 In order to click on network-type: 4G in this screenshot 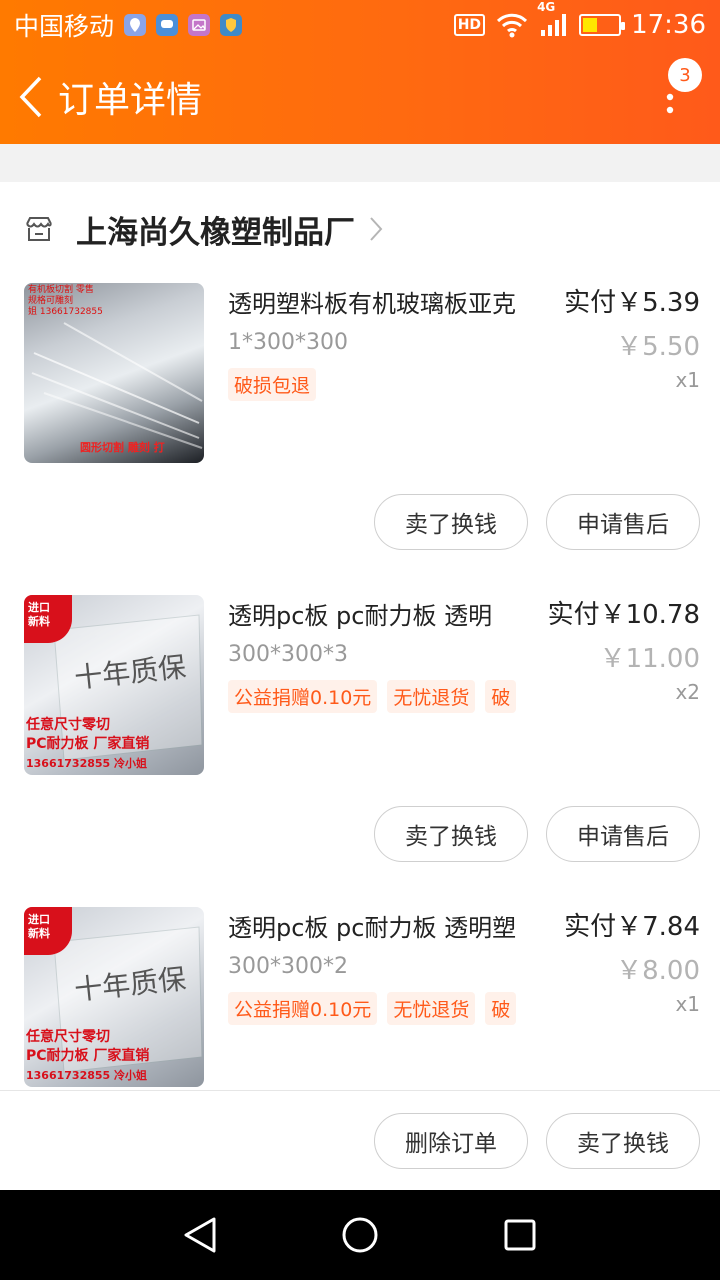, I will do `click(546, 7)`.